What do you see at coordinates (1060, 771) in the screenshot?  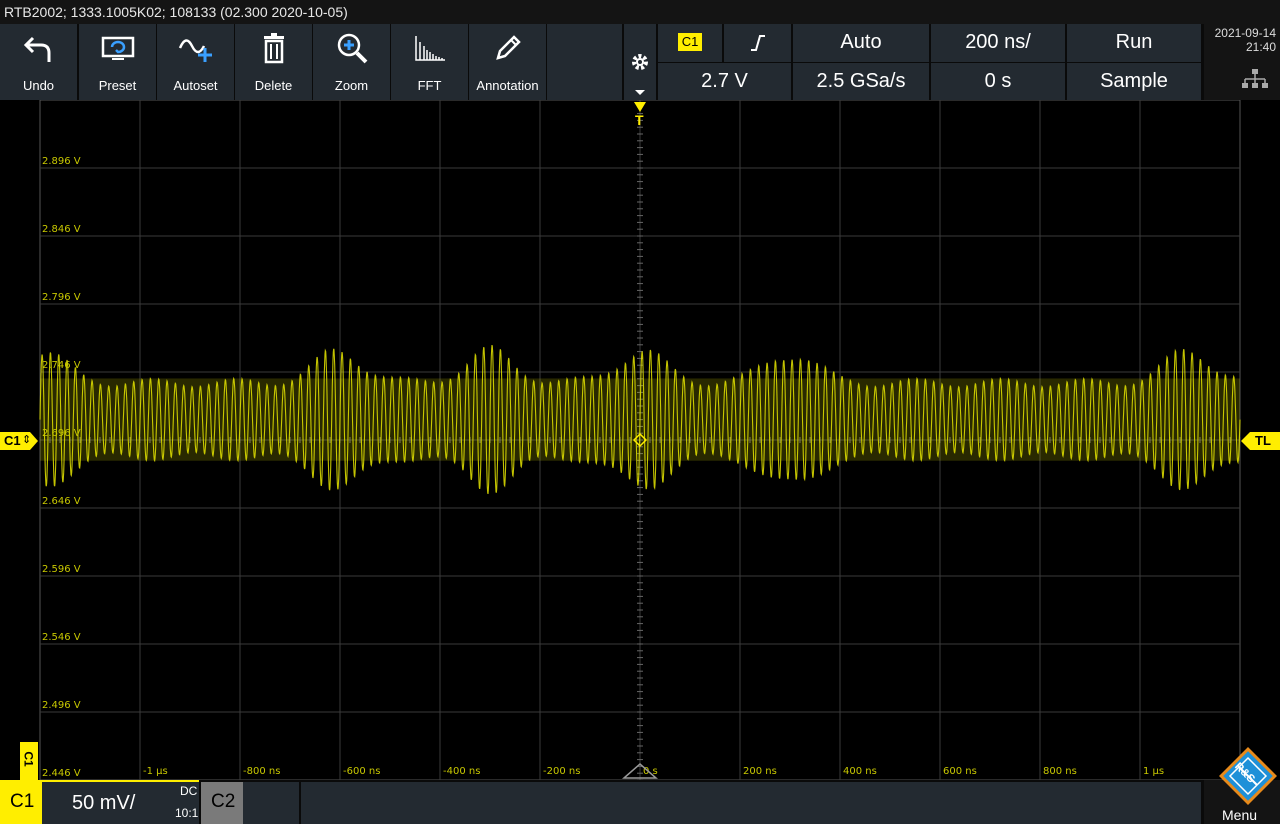 I see `x-axis-label: 800 ns` at bounding box center [1060, 771].